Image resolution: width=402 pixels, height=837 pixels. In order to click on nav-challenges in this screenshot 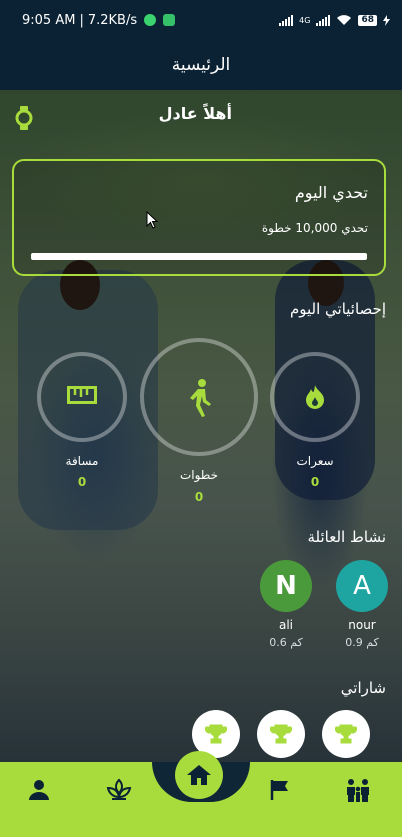, I will do `click(280, 790)`.